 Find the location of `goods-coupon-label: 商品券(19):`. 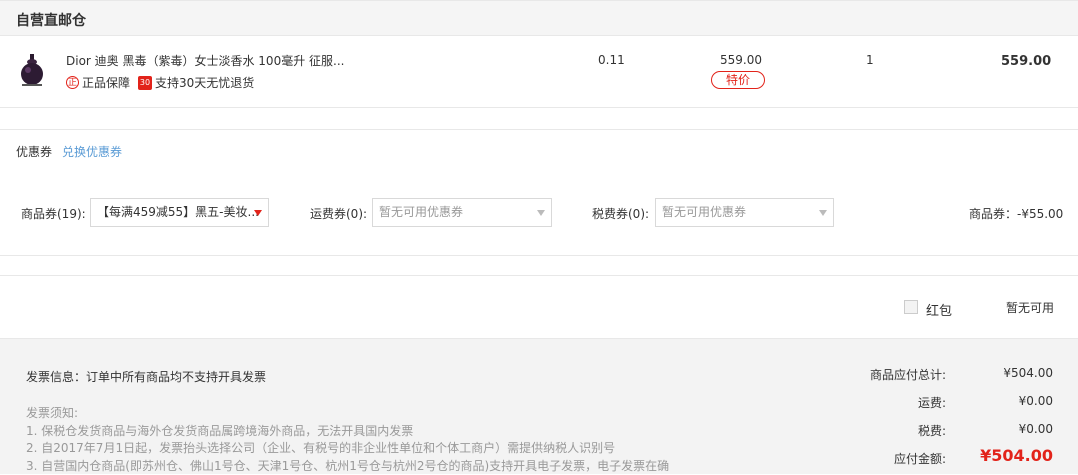

goods-coupon-label: 商品券(19): is located at coordinates (53, 213).